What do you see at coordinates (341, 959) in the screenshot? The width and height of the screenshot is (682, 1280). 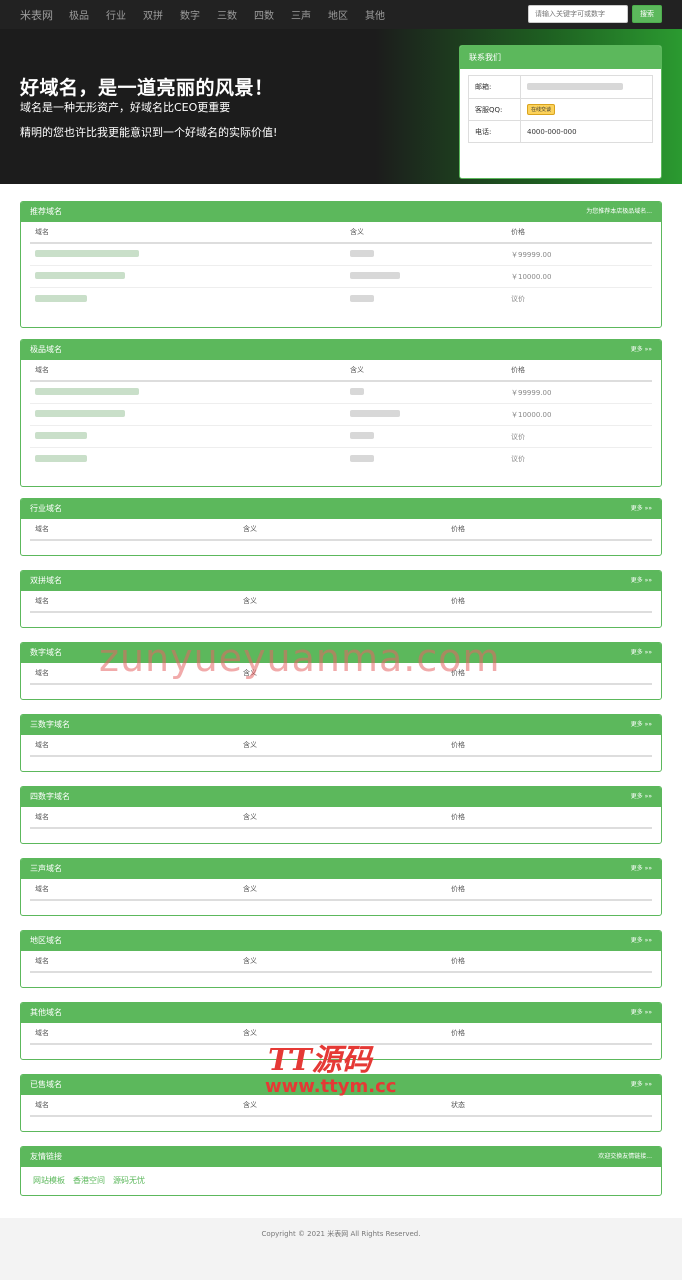 I see `region-panel: 地区域名 更多 »» 域名 含义 价格` at bounding box center [341, 959].